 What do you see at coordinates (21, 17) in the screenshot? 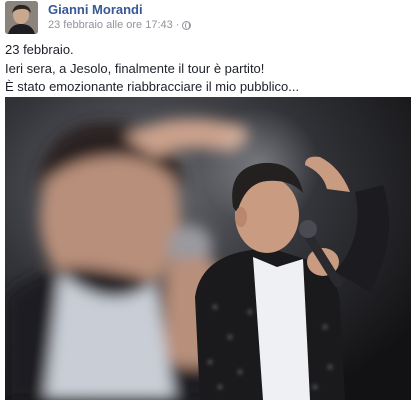
I see `author-avatar` at bounding box center [21, 17].